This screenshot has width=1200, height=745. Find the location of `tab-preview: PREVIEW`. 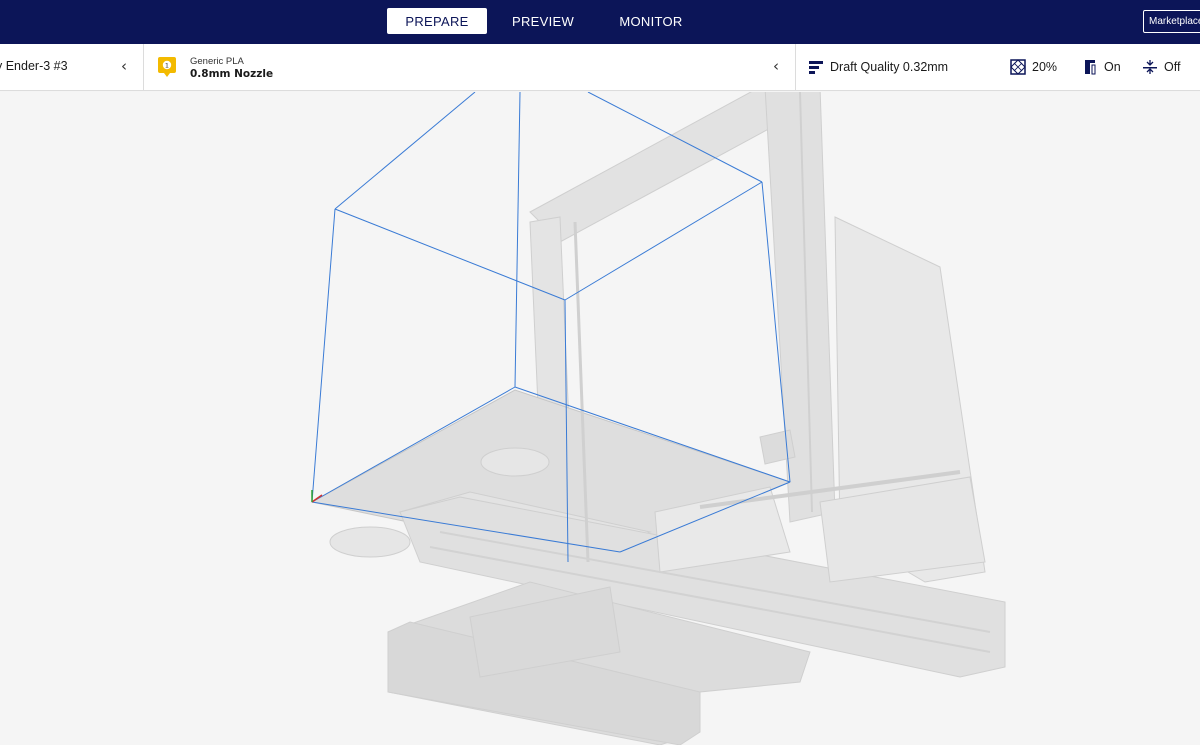

tab-preview: PREVIEW is located at coordinates (543, 21).